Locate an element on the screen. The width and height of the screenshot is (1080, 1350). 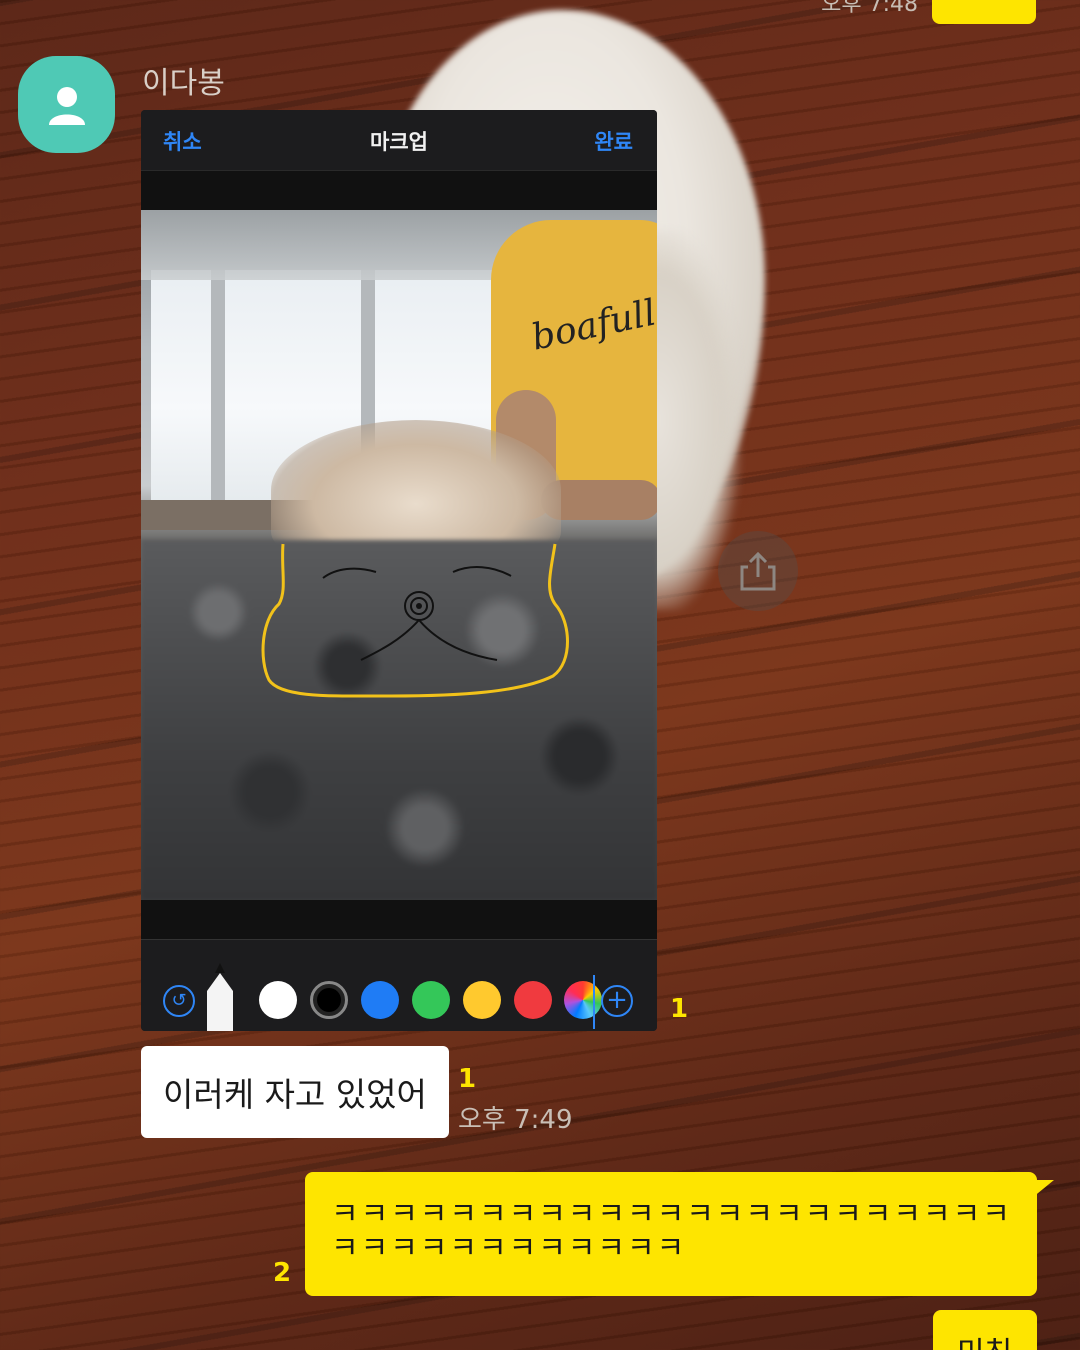
person-icon is located at coordinates (66, 105).